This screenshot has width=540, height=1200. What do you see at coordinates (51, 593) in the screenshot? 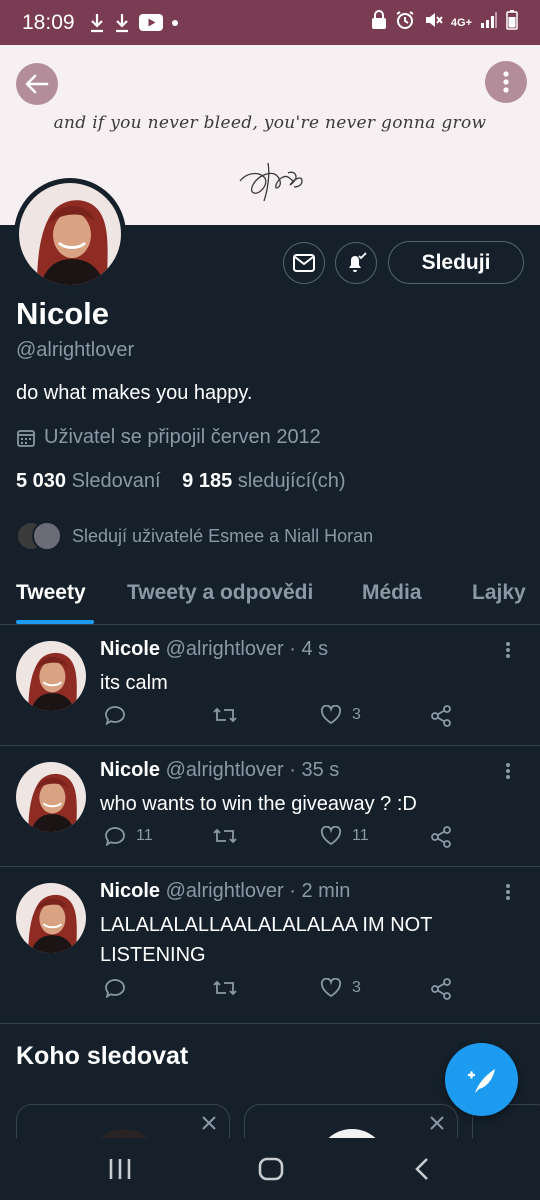
I see `tab-tweets: Tweety` at bounding box center [51, 593].